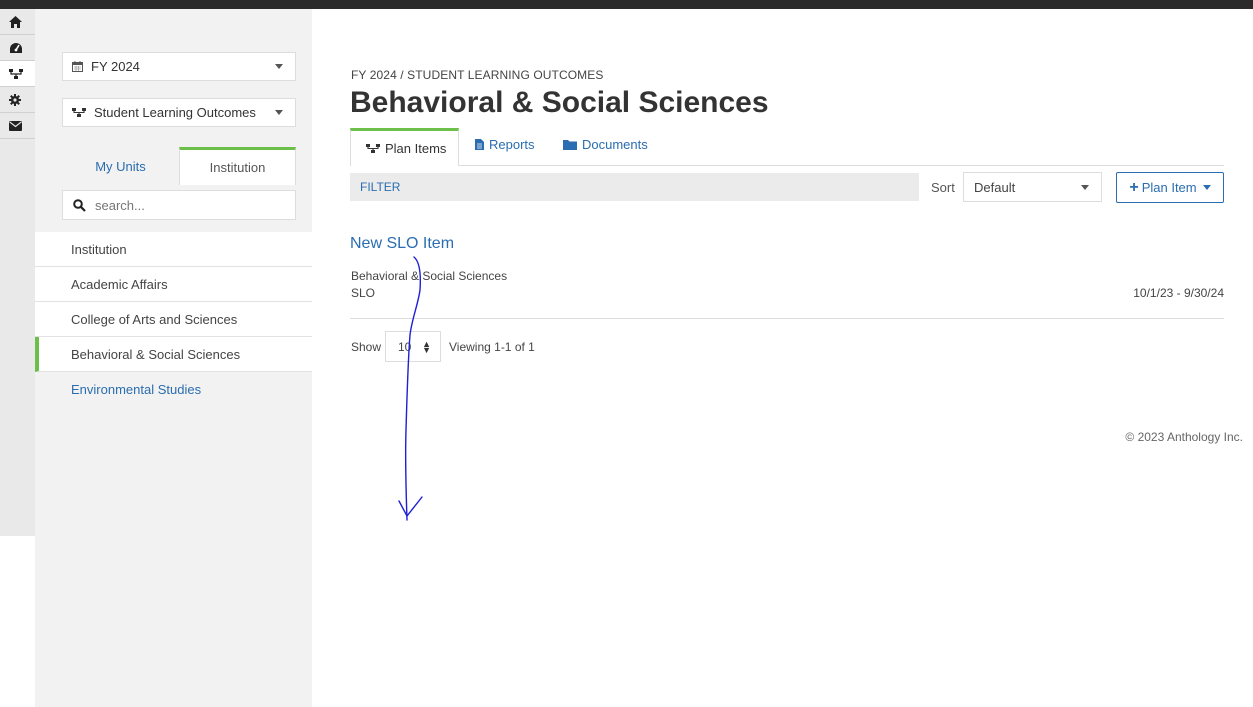 The image size is (1253, 707). What do you see at coordinates (173, 284) in the screenshot?
I see `unit-item-academic-affairs: Academic Affairs` at bounding box center [173, 284].